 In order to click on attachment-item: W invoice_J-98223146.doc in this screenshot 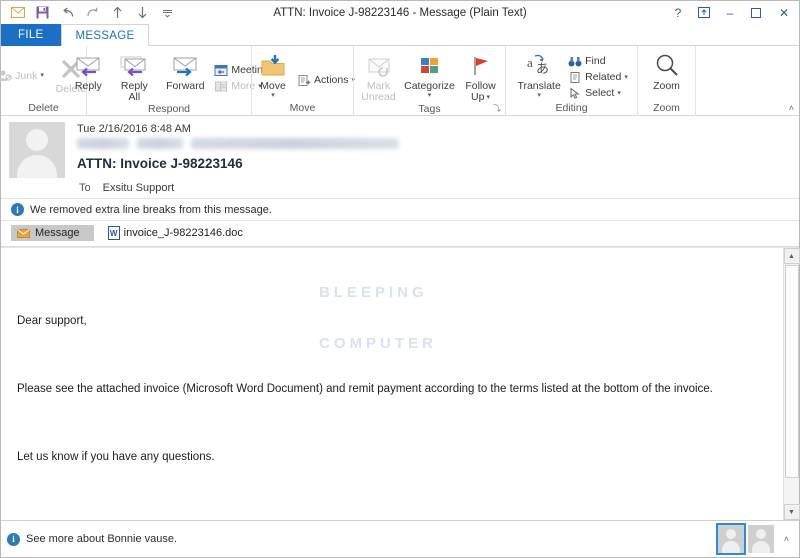, I will do `click(168, 233)`.